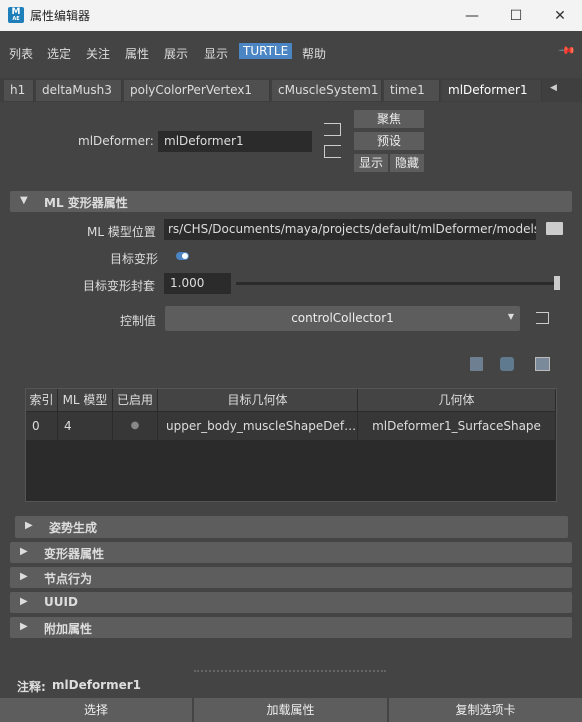 This screenshot has height=722, width=582. What do you see at coordinates (59, 53) in the screenshot?
I see `menu-select: 选定` at bounding box center [59, 53].